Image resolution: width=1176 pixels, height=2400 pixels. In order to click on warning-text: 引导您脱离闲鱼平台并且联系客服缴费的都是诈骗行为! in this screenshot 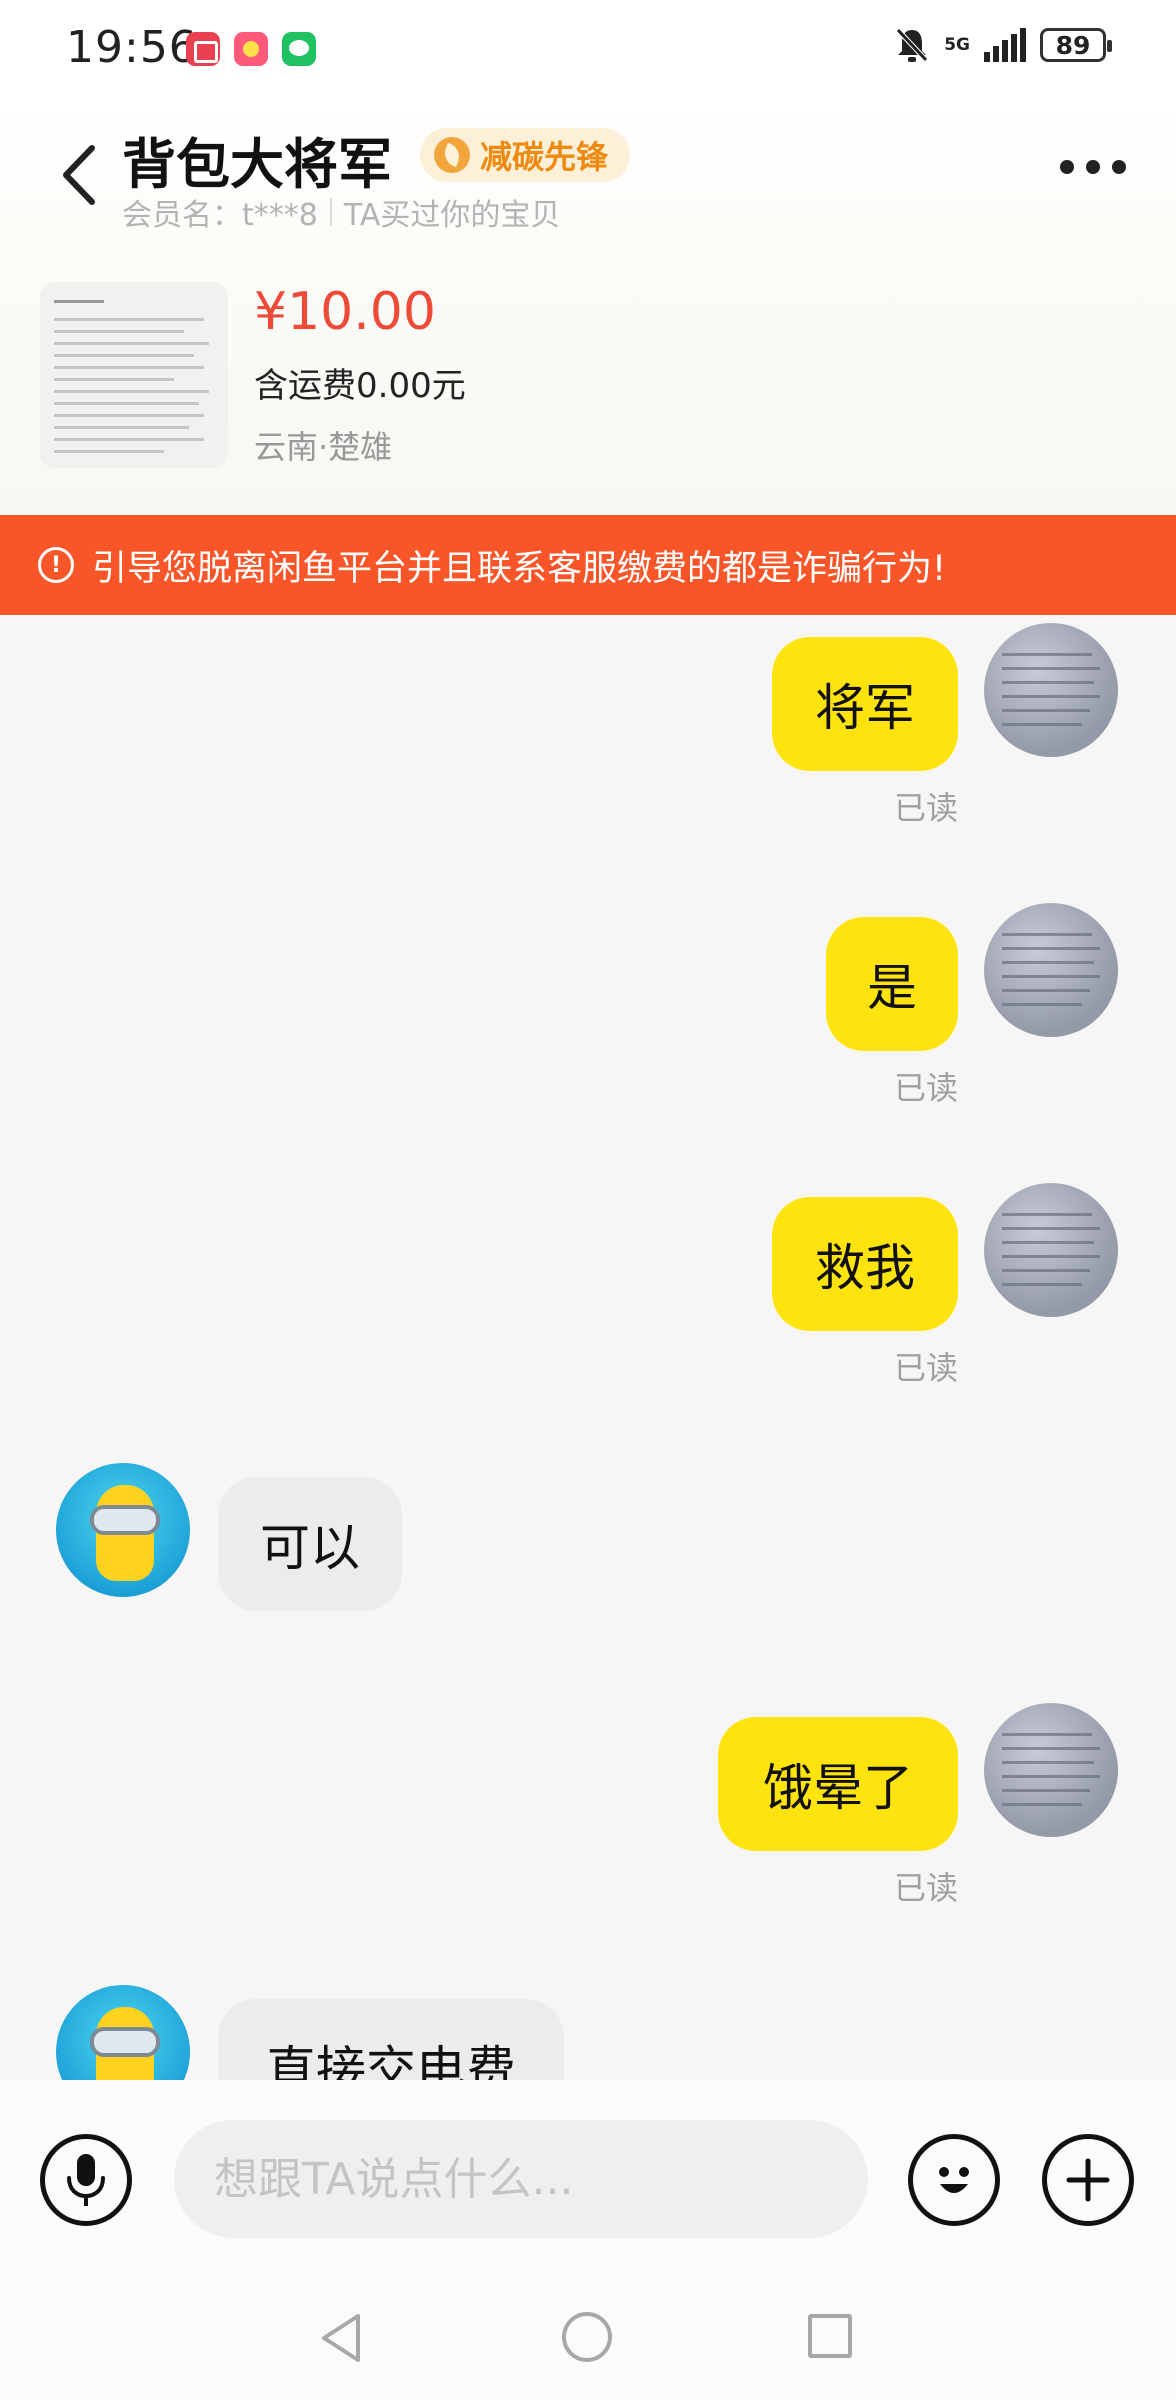, I will do `click(519, 568)`.